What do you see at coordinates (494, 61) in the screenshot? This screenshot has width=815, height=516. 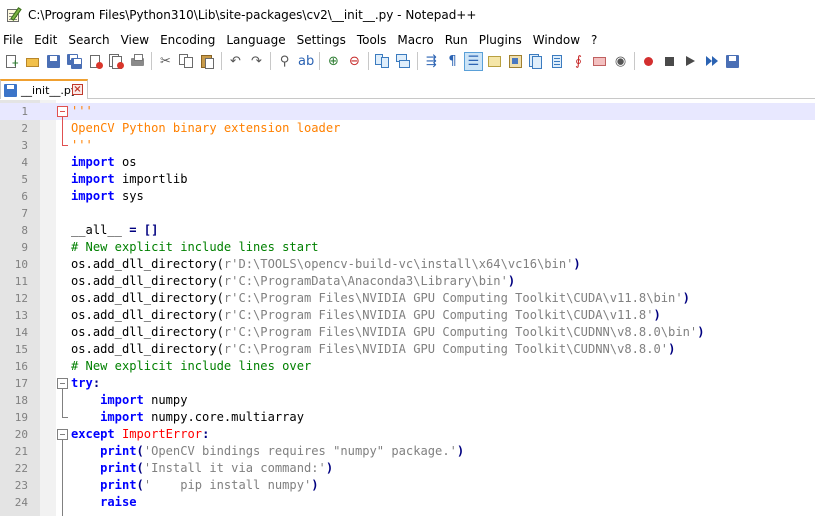 I see `udl-button` at bounding box center [494, 61].